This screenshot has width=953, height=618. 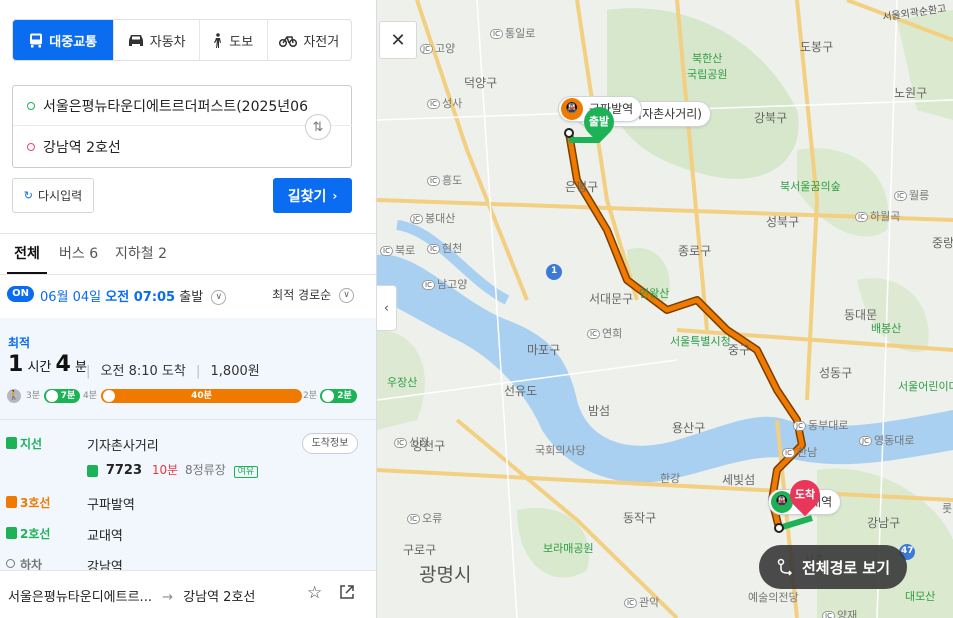 What do you see at coordinates (313, 294) in the screenshot?
I see `sort-selector: 최적 경로순 ∨` at bounding box center [313, 294].